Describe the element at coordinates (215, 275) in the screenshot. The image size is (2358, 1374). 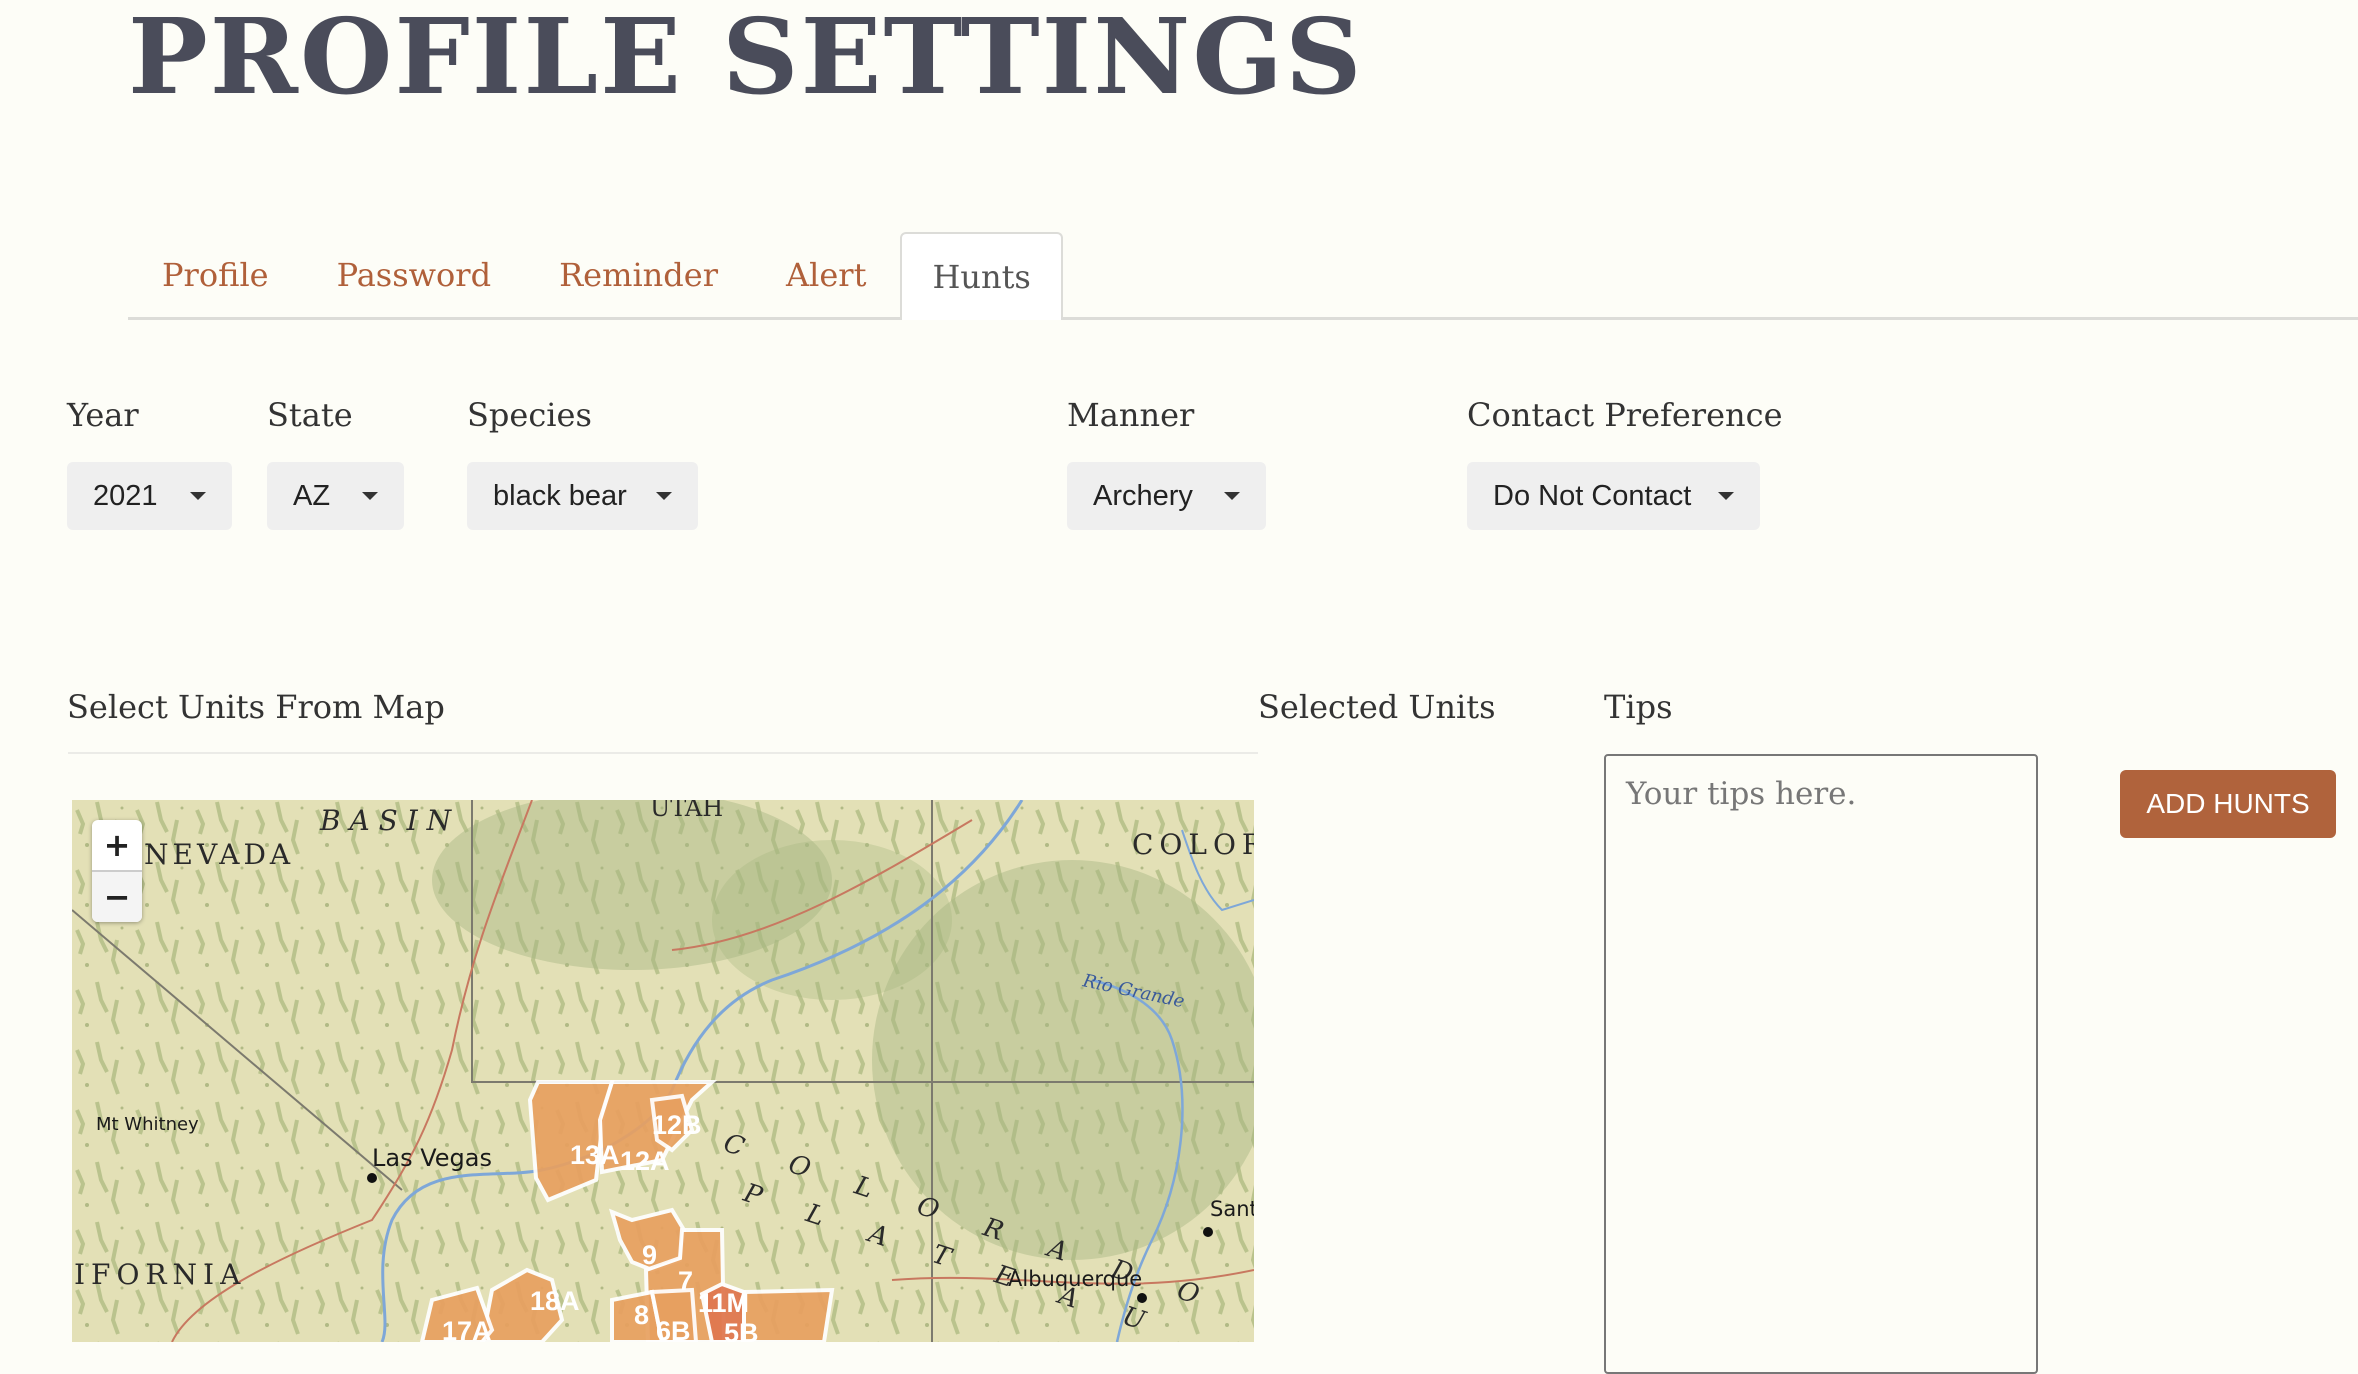
I see `tab-profile: Profile` at that location.